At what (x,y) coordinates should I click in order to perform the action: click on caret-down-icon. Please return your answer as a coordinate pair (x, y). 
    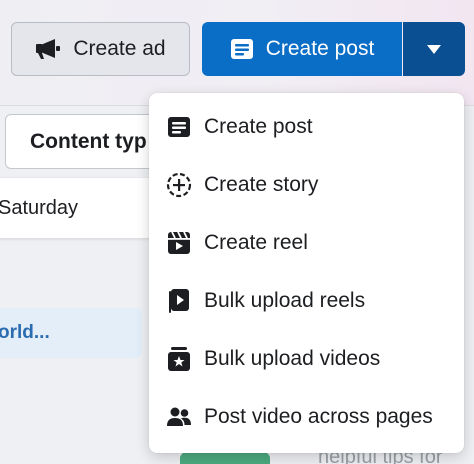
    Looking at the image, I should click on (434, 49).